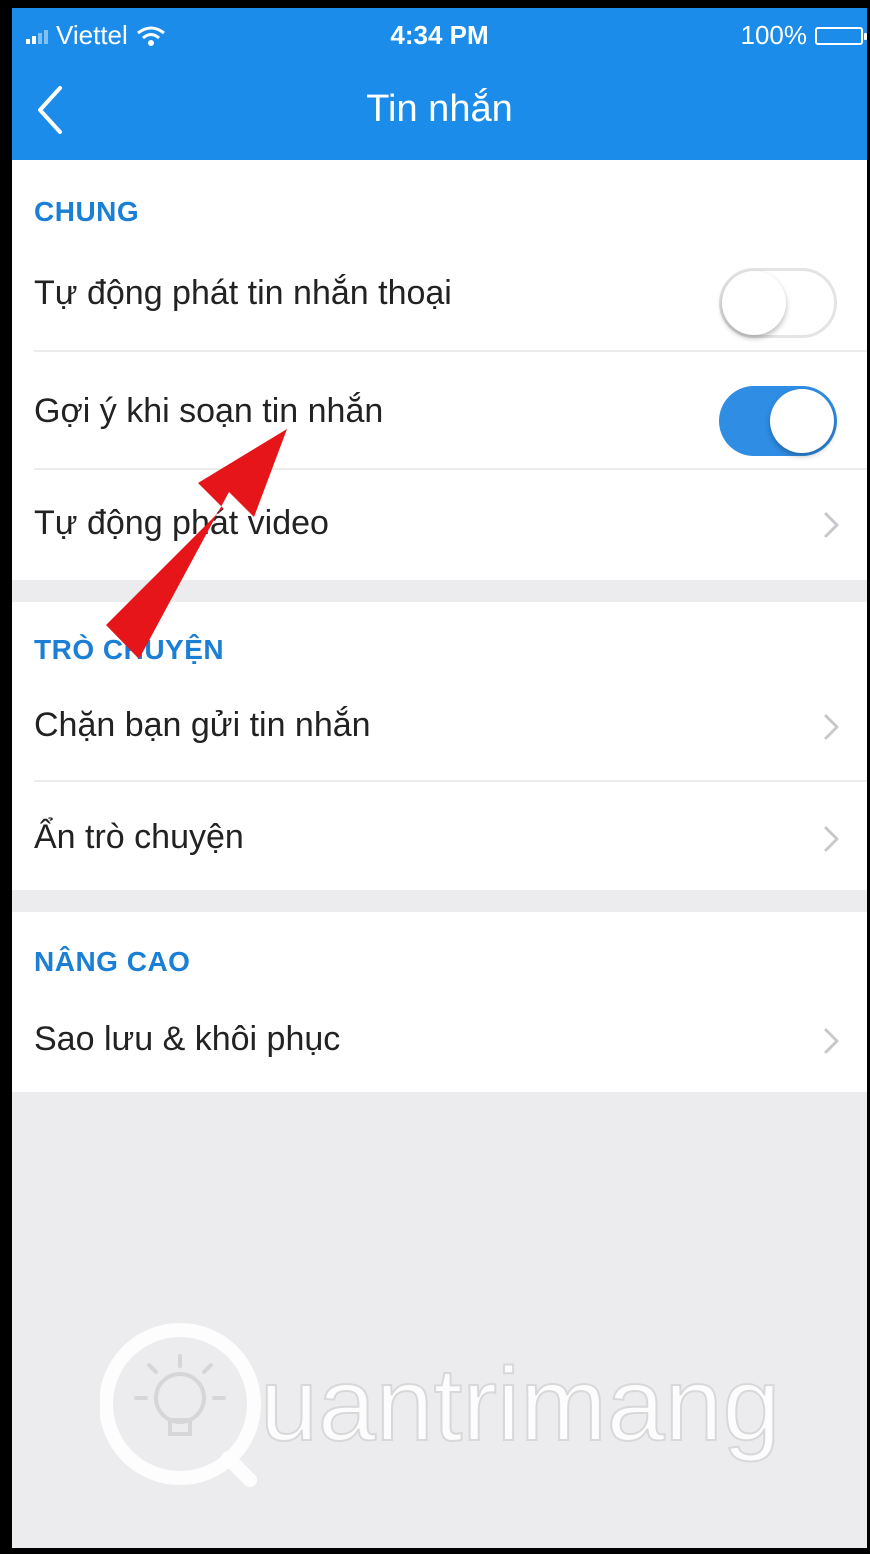  I want to click on setting-row-hide-conversations: Ẩn trò chuyện, so click(439, 836).